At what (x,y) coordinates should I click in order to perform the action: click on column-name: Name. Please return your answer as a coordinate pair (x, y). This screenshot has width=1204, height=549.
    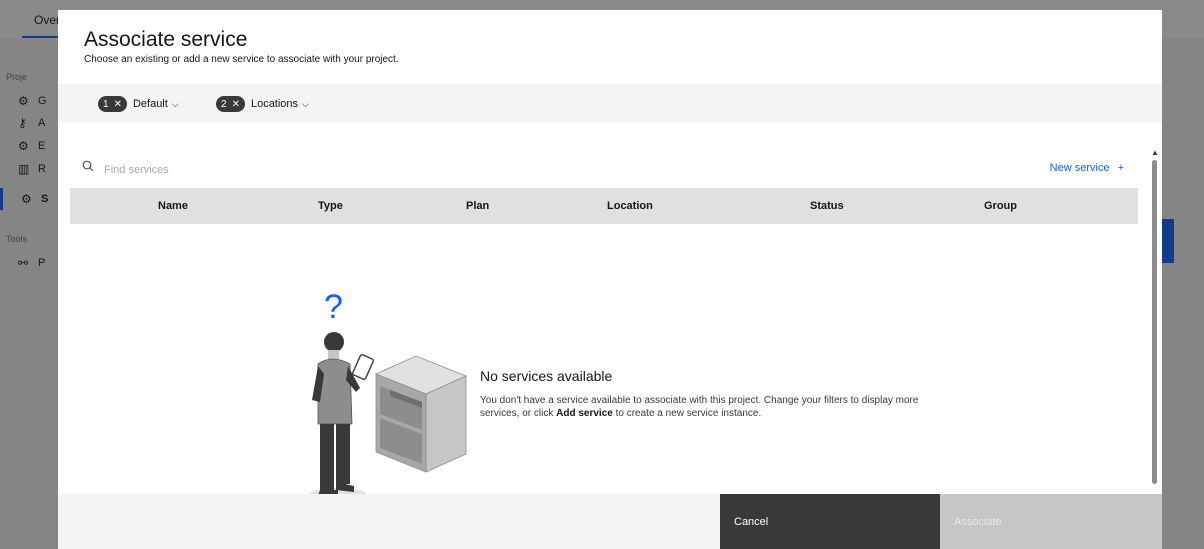
    Looking at the image, I should click on (173, 206).